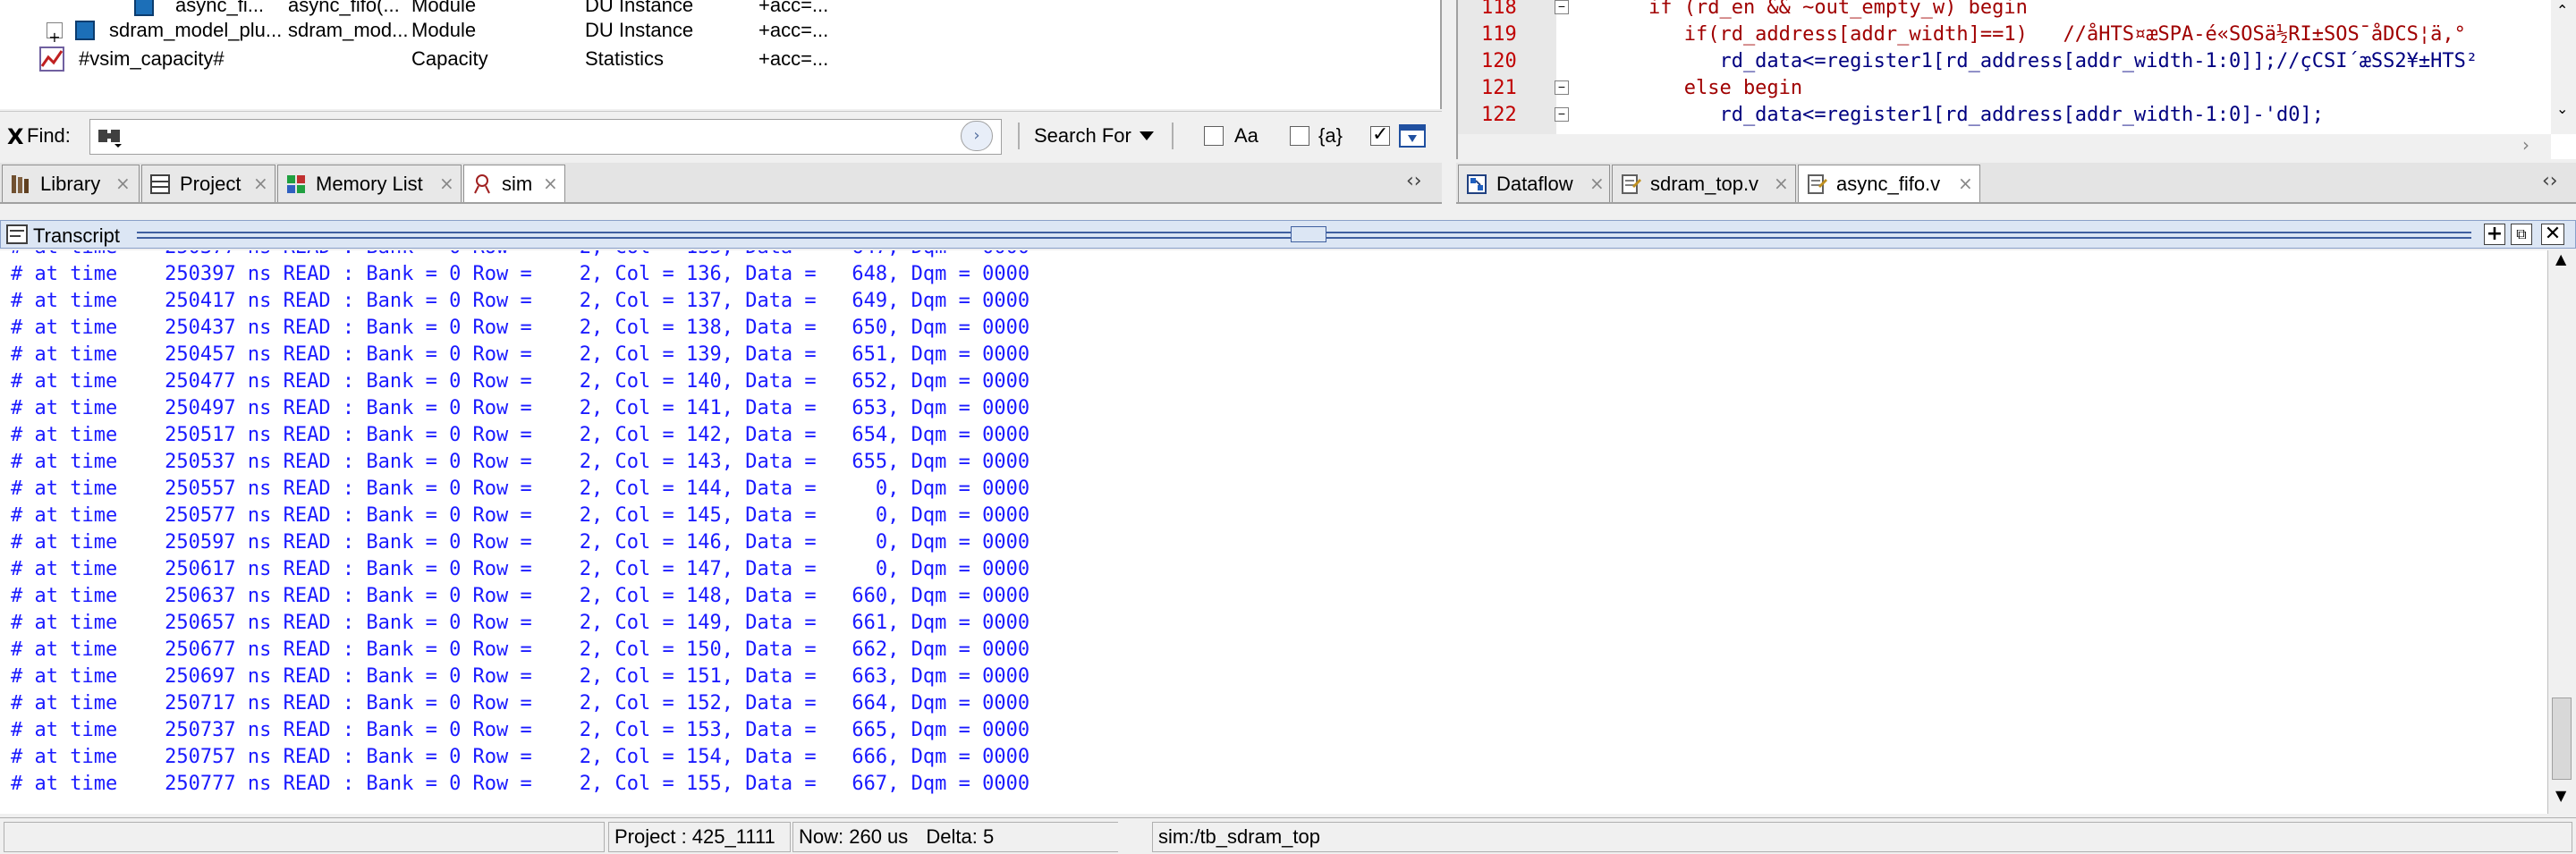 This screenshot has width=2576, height=854. What do you see at coordinates (545, 137) in the screenshot?
I see `find-input` at bounding box center [545, 137].